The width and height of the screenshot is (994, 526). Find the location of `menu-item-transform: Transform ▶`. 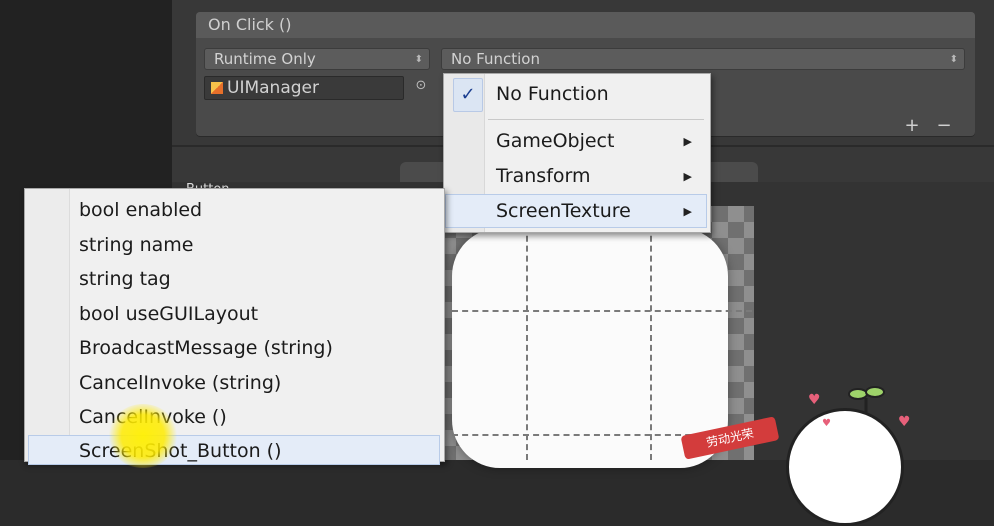

menu-item-transform: Transform ▶ is located at coordinates (602, 176).